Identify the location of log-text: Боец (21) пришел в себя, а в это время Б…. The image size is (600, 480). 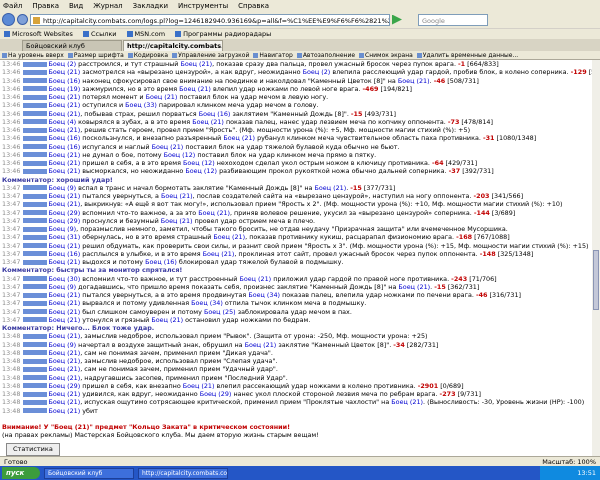
(263, 163).